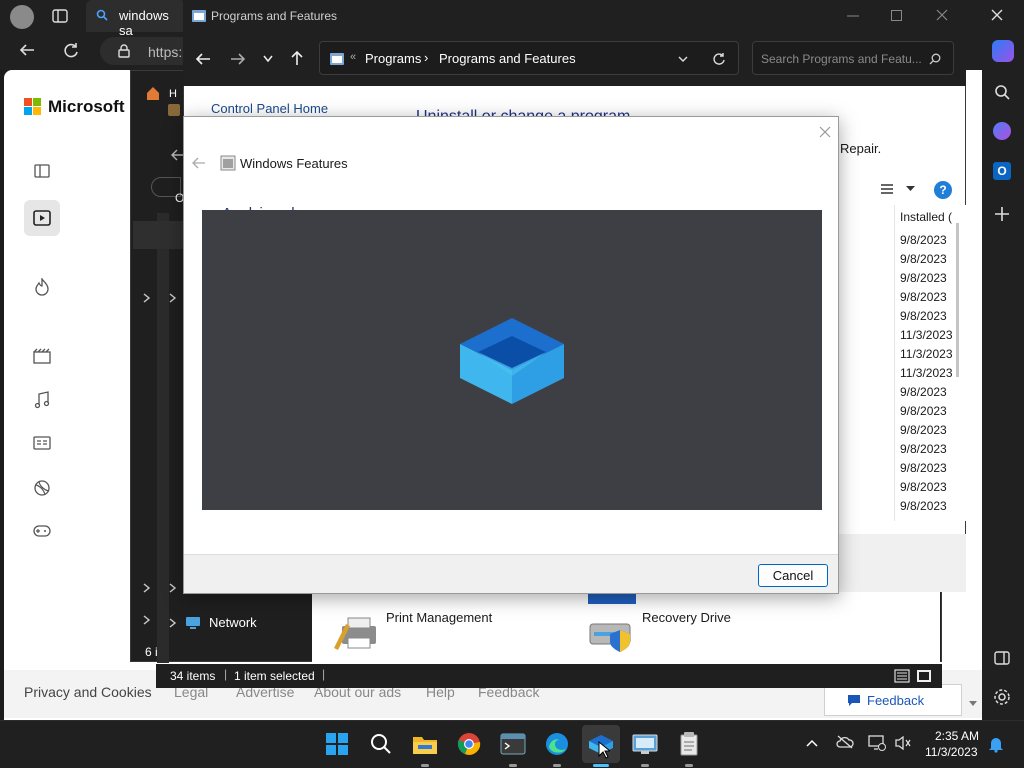 The image size is (1024, 768). Describe the element at coordinates (153, 93) in the screenshot. I see `home-icon` at that location.